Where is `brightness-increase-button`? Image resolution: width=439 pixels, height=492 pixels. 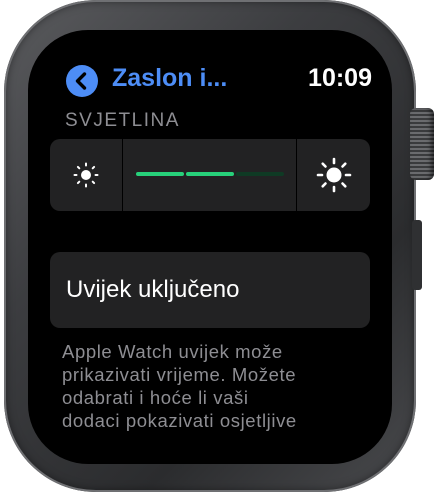 brightness-increase-button is located at coordinates (334, 175).